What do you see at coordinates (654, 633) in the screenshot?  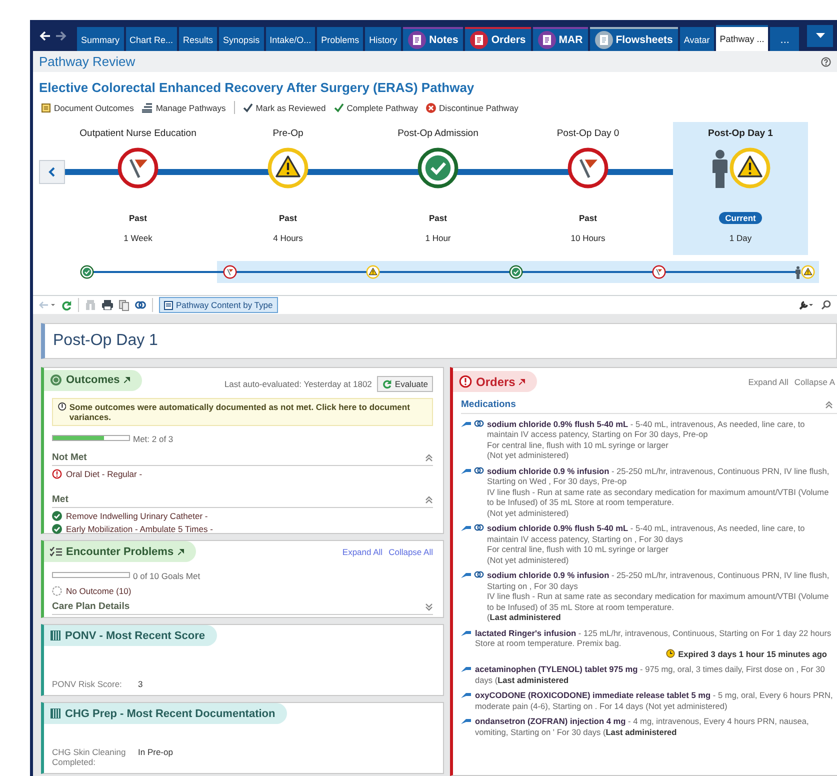 I see `order-description: lactated Ringer's infusion - 125 mL/hr, intravenous, Continuous, Starting on For 1 day 22 hours` at bounding box center [654, 633].